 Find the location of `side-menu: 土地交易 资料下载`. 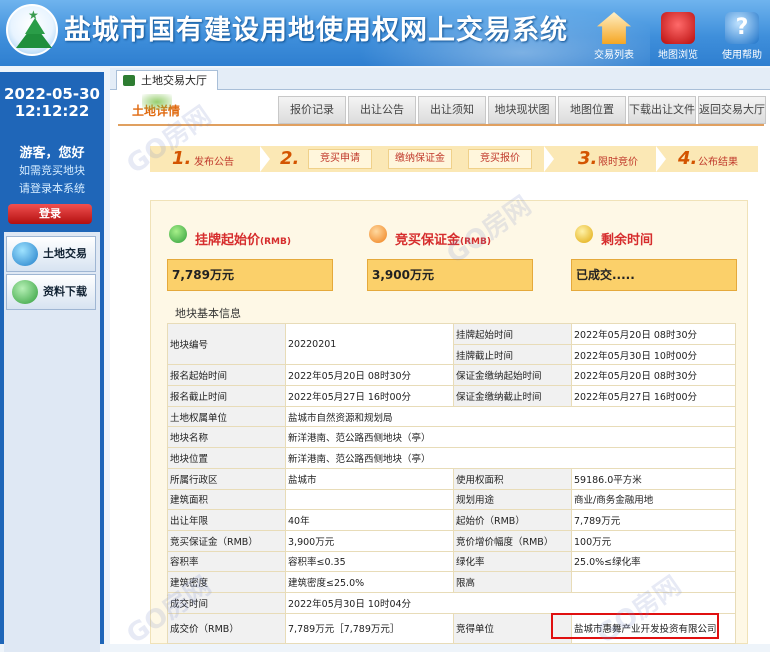

side-menu: 土地交易 资料下载 is located at coordinates (52, 442).